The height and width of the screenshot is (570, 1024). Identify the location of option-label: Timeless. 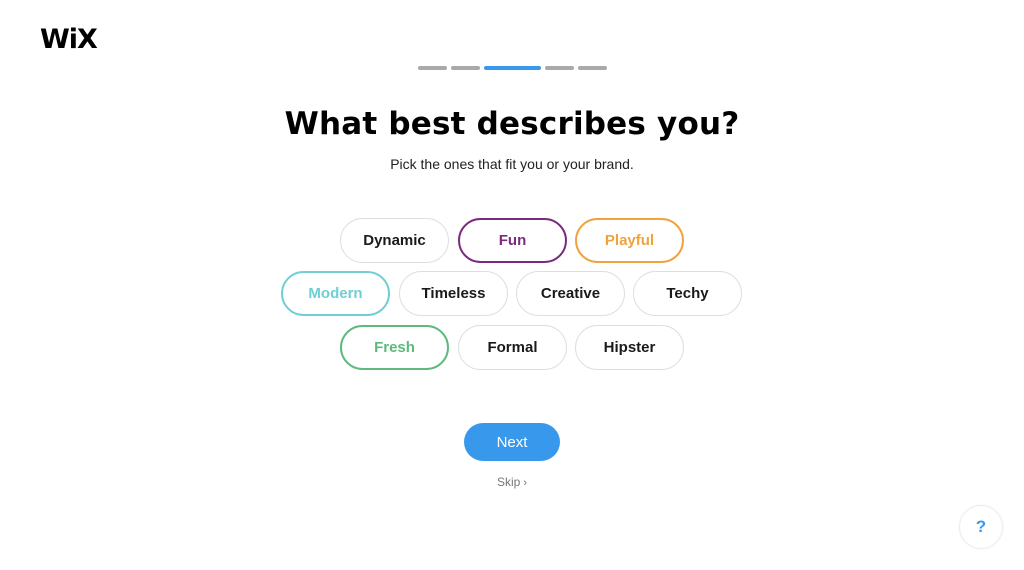
(453, 293).